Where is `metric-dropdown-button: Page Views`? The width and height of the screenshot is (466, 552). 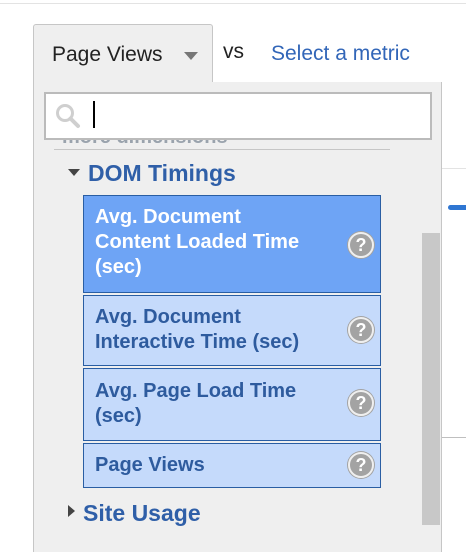
metric-dropdown-button: Page Views is located at coordinates (123, 53).